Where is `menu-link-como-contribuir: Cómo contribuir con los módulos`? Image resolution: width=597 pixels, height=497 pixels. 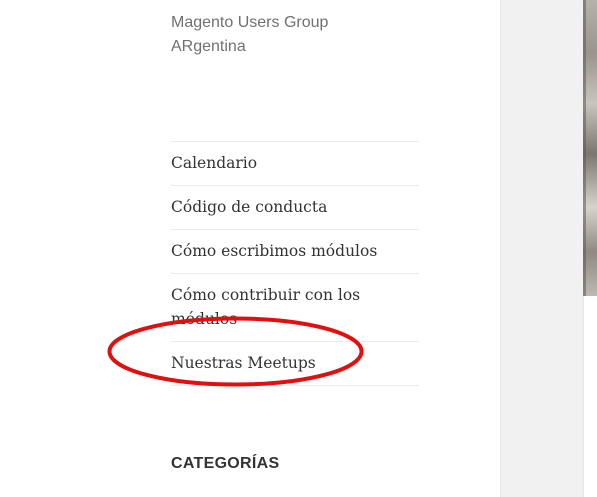 menu-link-como-contribuir: Cómo contribuir con los módulos is located at coordinates (265, 307).